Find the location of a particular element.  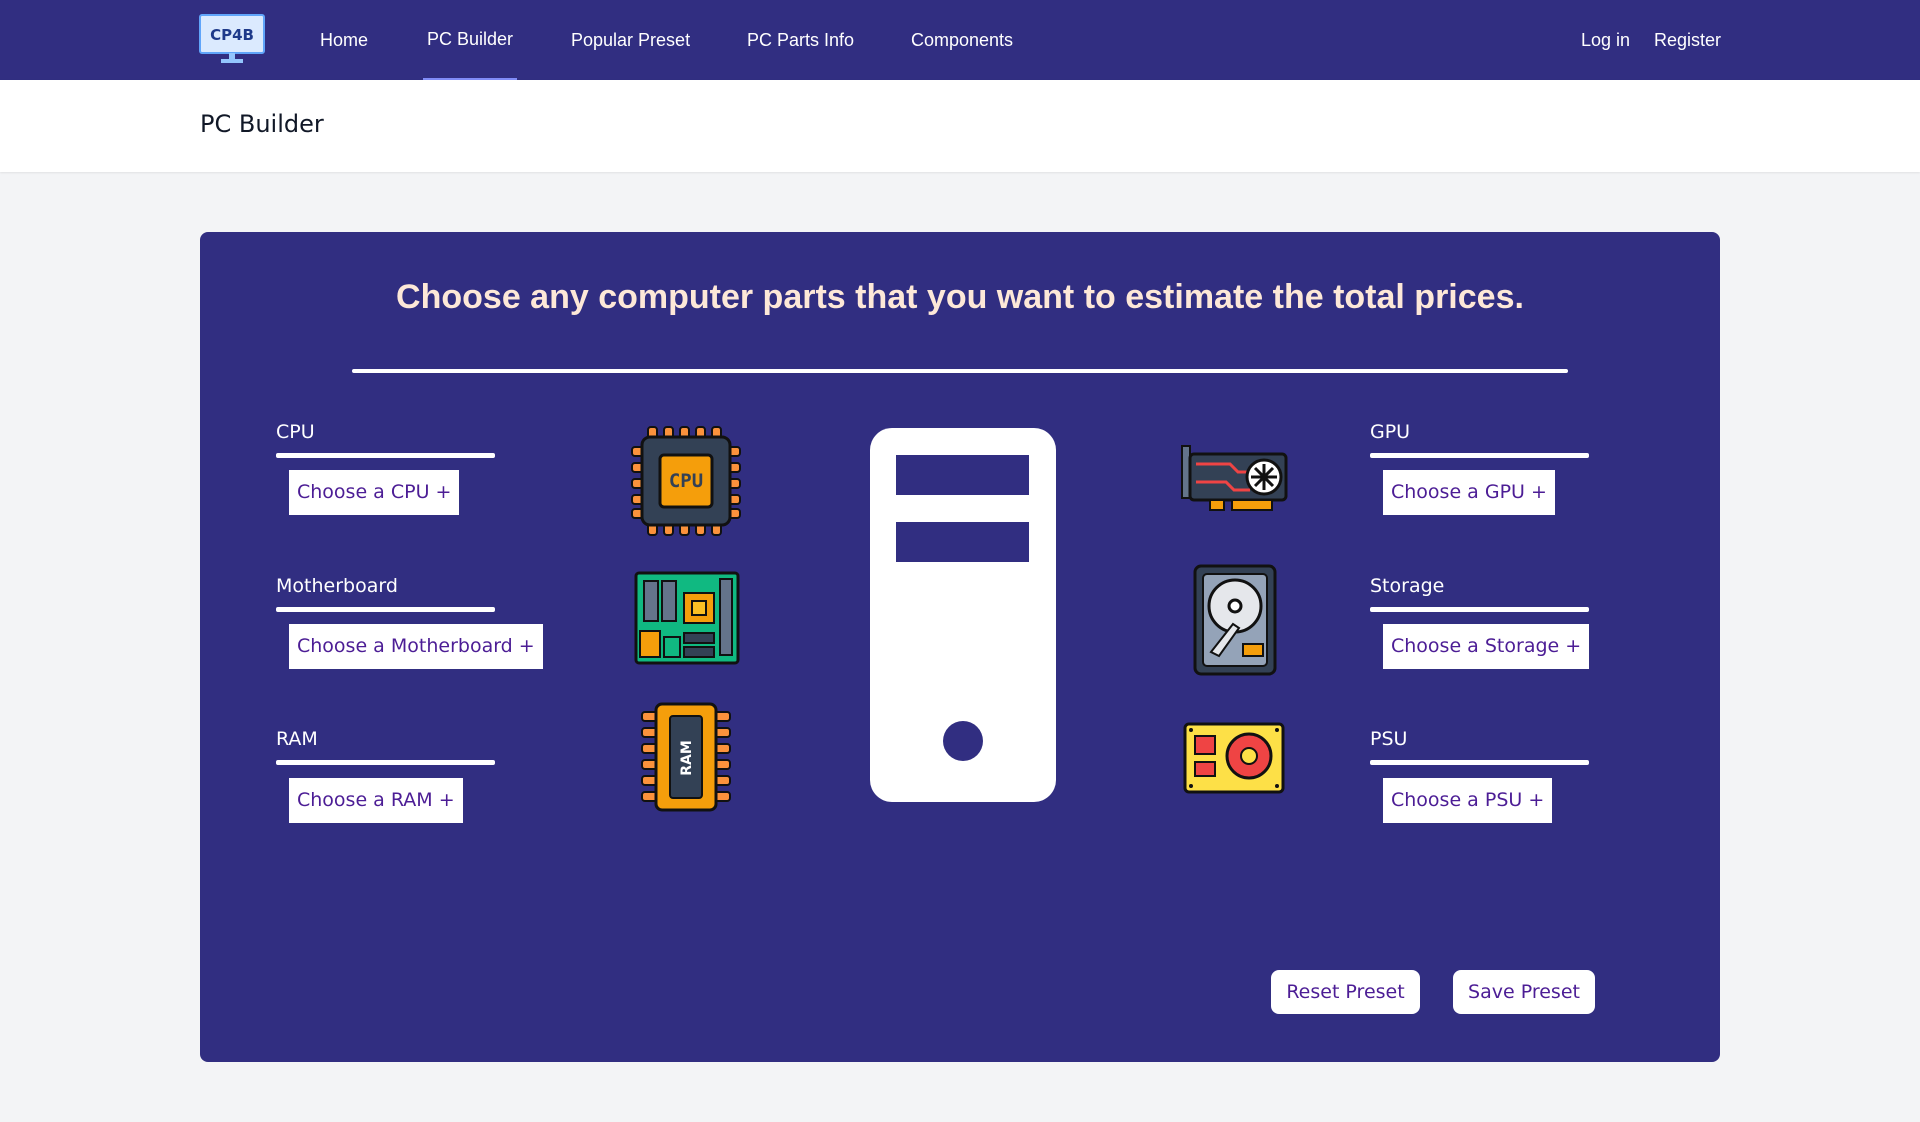

power-button-graphic is located at coordinates (963, 741).